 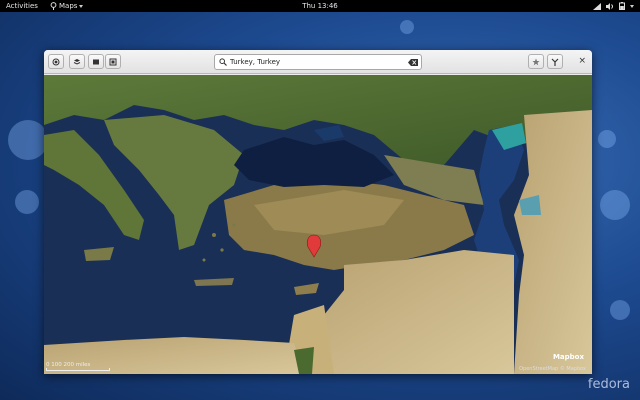 I want to click on search-field: Turkey, Turkey, so click(x=318, y=62).